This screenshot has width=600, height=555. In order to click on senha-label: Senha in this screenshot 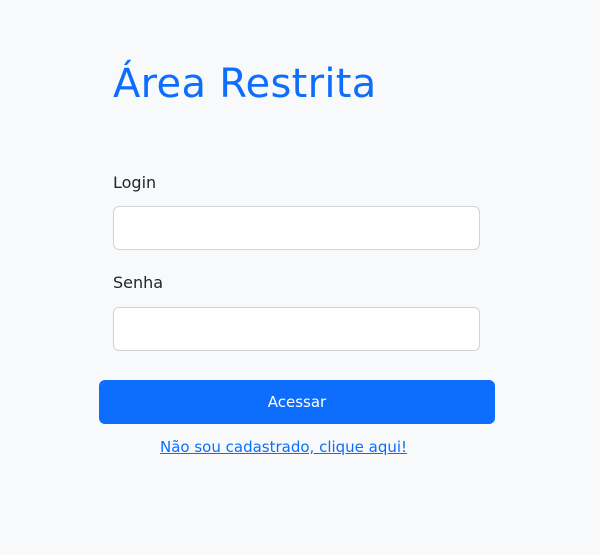, I will do `click(138, 282)`.